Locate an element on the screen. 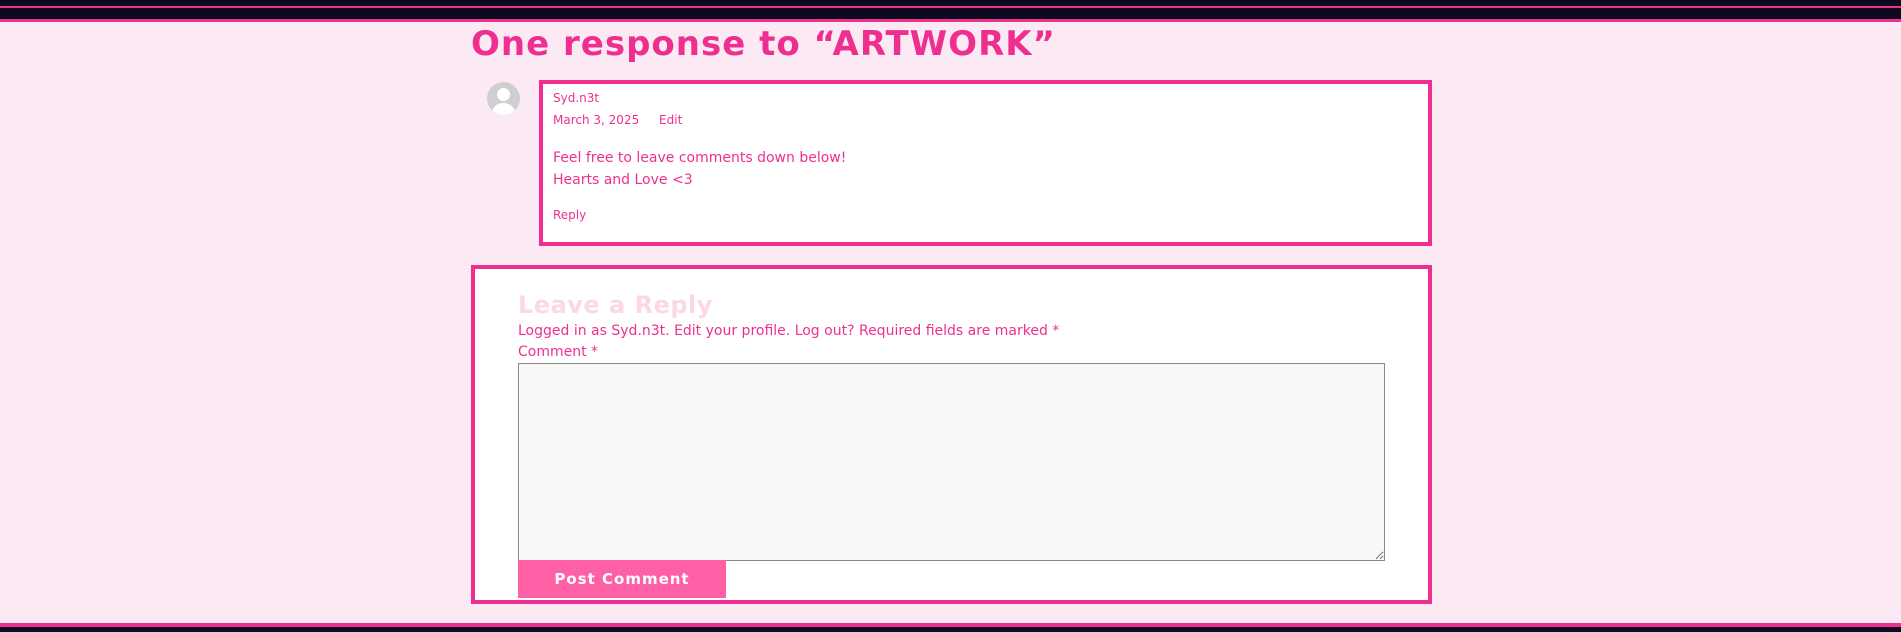  comment-body-line: Feel free to leave comments down below! is located at coordinates (700, 158).